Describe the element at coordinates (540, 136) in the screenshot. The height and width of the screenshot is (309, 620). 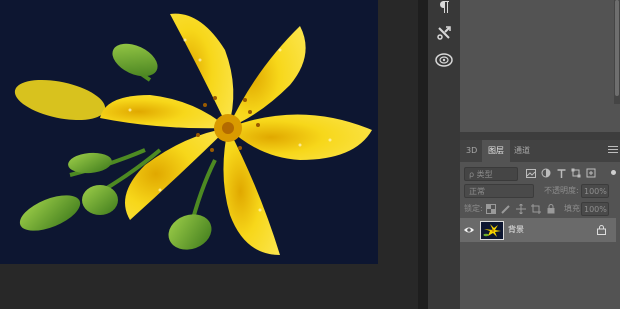
I see `panel-separator` at that location.